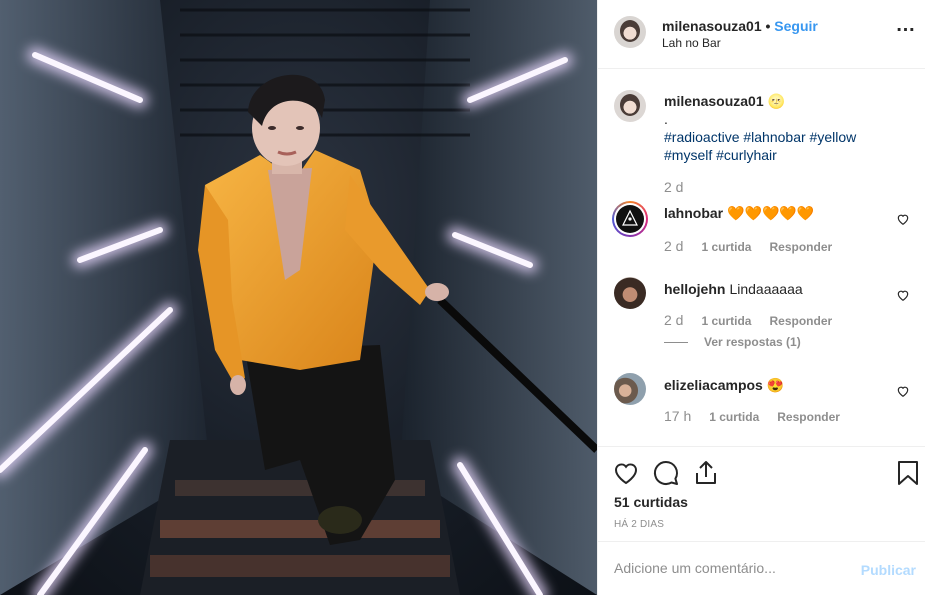 The width and height of the screenshot is (925, 595). What do you see at coordinates (651, 502) in the screenshot?
I see `likes-count: 51 curtidas` at bounding box center [651, 502].